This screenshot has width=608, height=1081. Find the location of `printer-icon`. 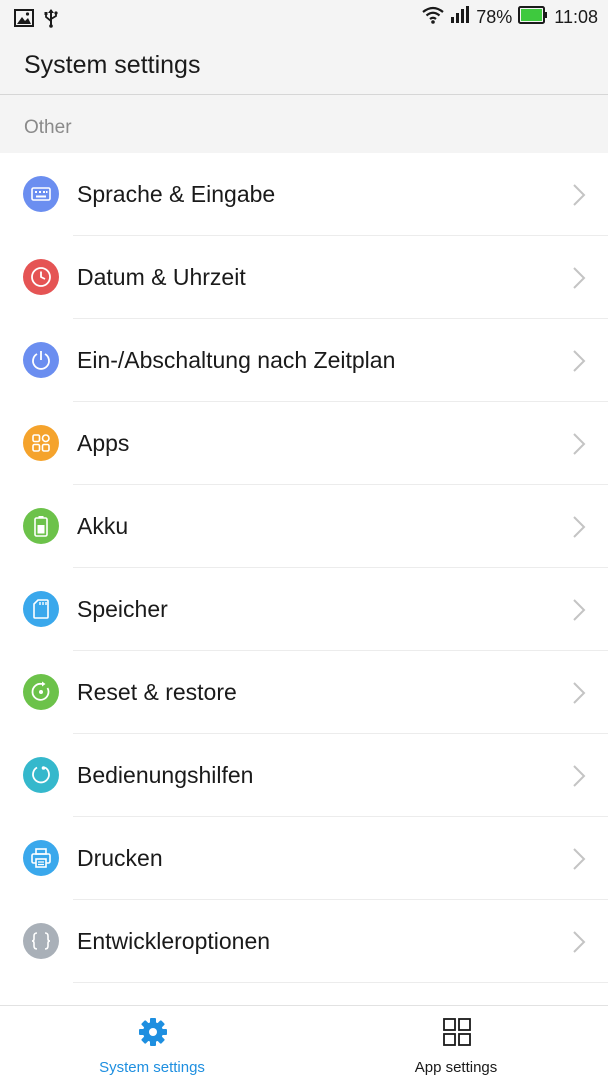

printer-icon is located at coordinates (41, 858).